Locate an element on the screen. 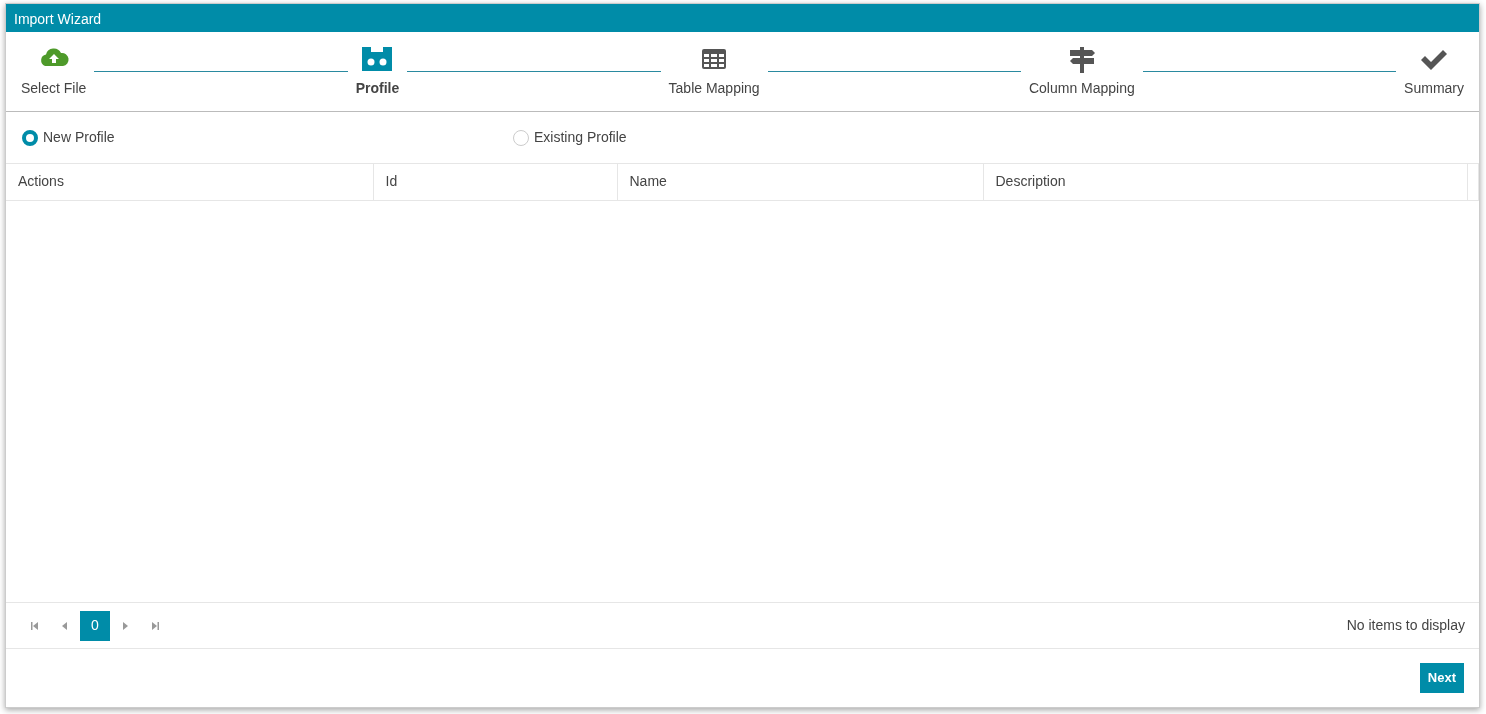 The image size is (1486, 714). column-header: Name is located at coordinates (800, 182).